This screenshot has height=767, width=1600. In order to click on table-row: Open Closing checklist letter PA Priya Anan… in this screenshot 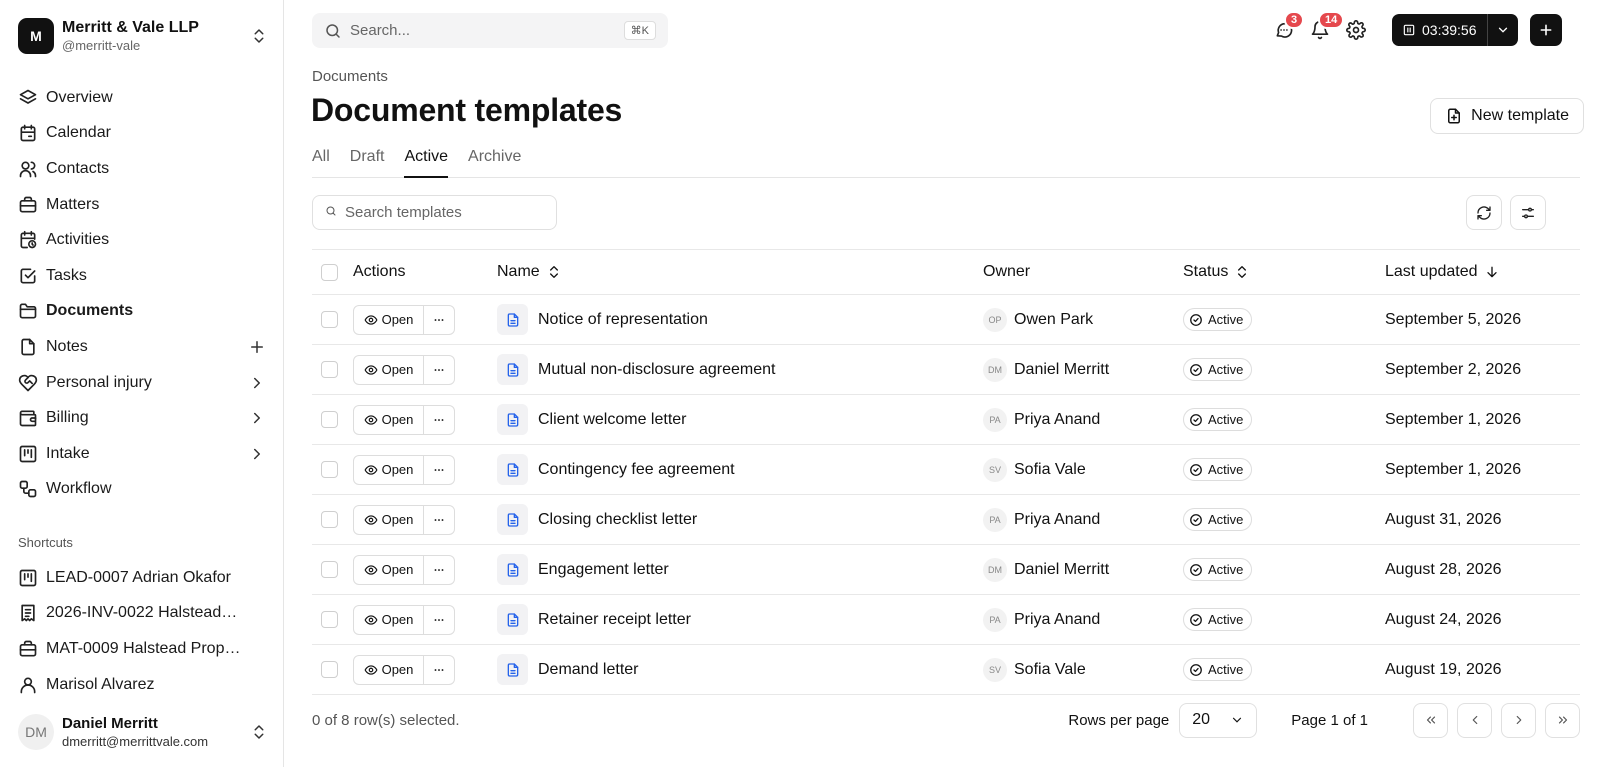, I will do `click(946, 520)`.